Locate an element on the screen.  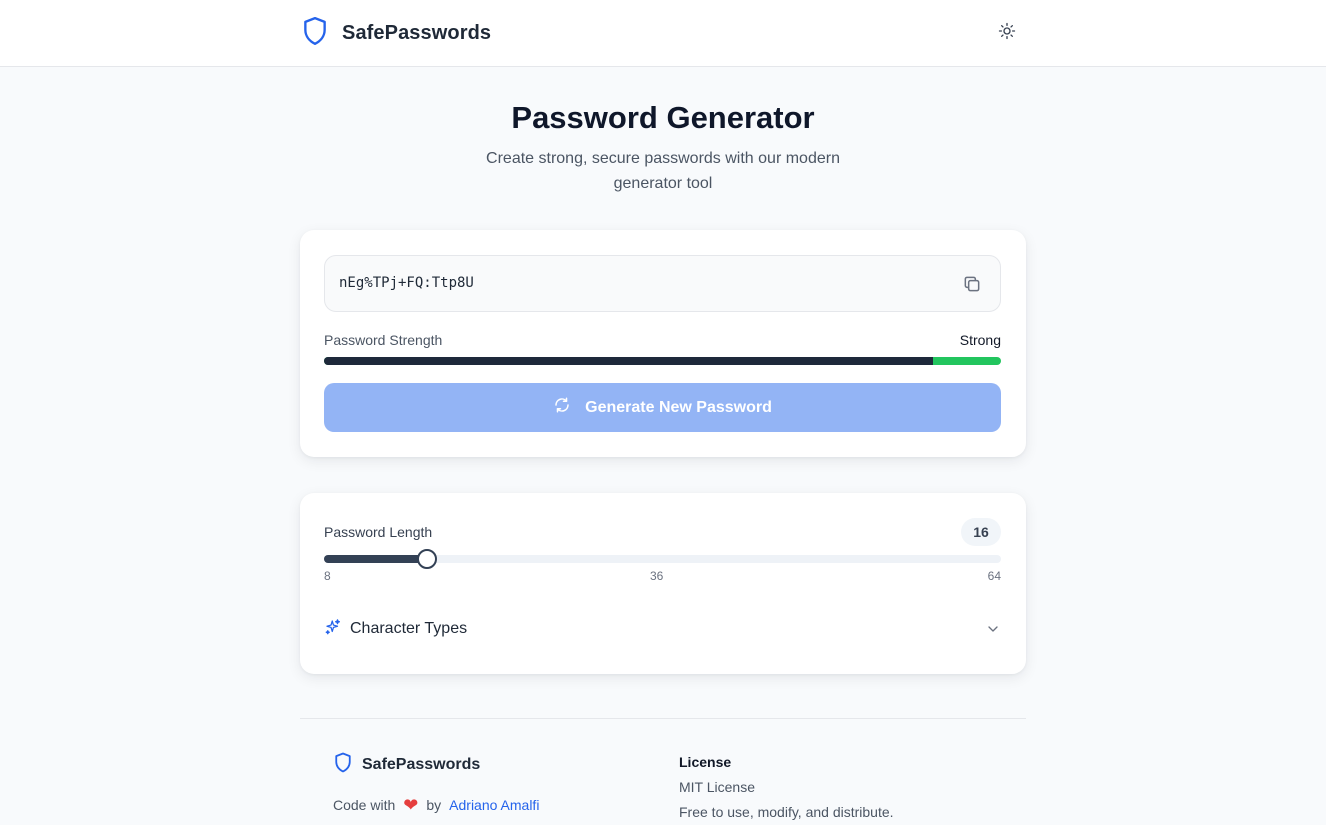
brand: SafePasswords is located at coordinates (397, 33).